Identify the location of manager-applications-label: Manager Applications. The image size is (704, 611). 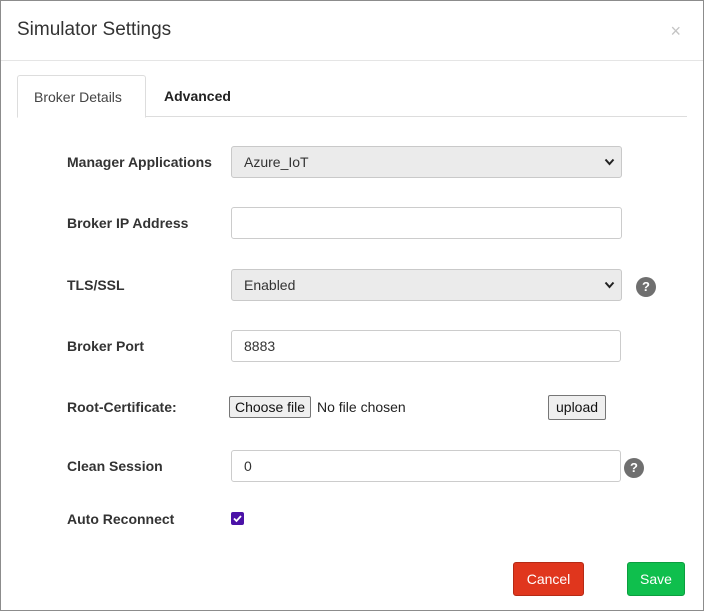
(139, 162).